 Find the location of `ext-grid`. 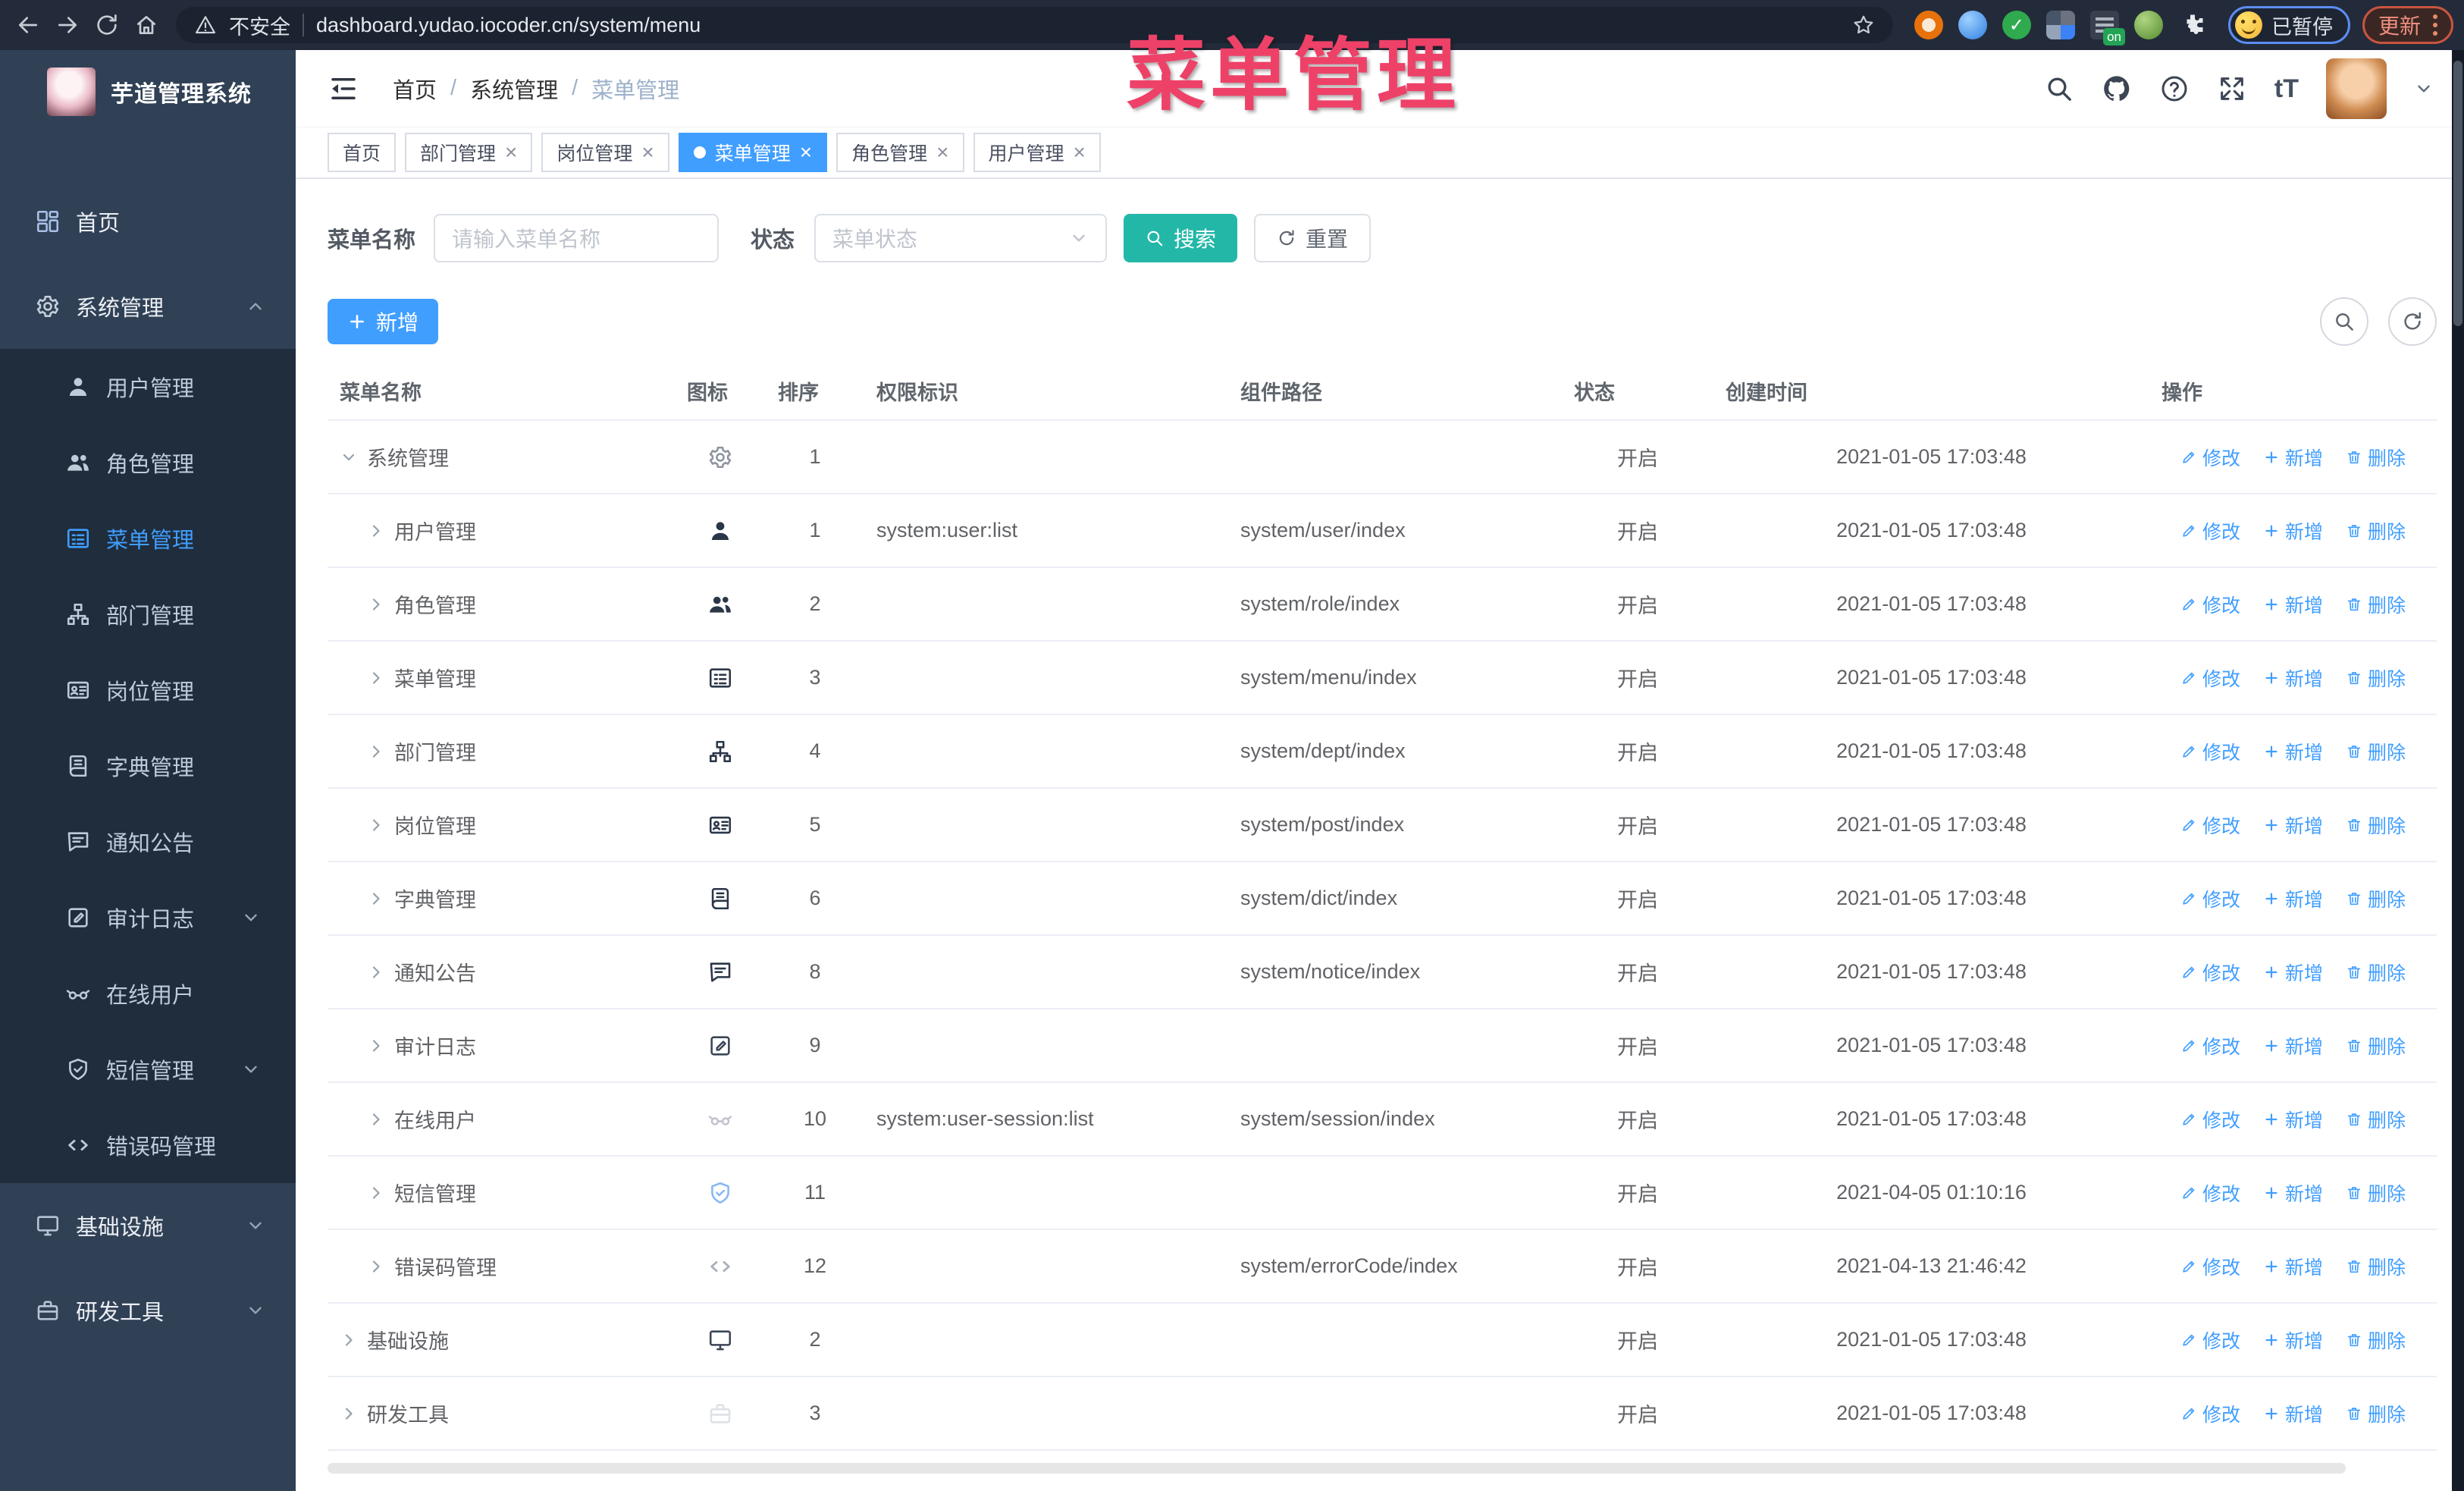

ext-grid is located at coordinates (2060, 25).